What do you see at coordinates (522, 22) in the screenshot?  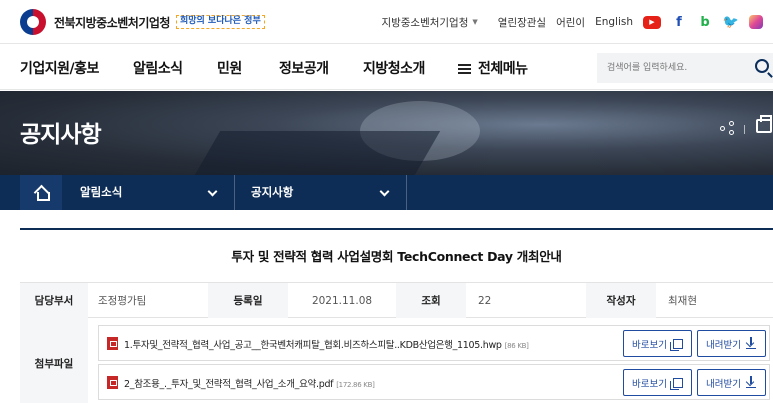 I see `util-link-minister: 열린장관실` at bounding box center [522, 22].